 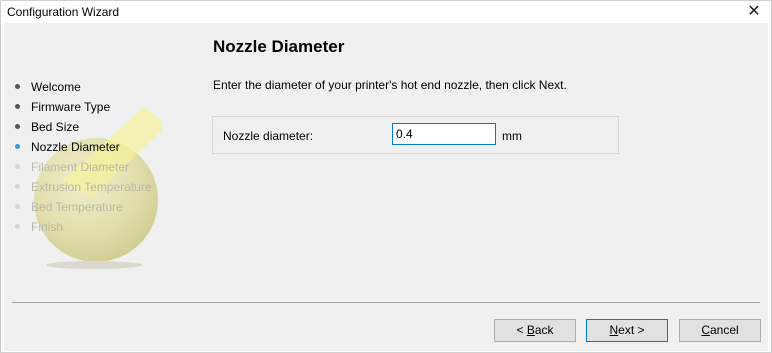 I want to click on next-button: Next >, so click(x=627, y=330).